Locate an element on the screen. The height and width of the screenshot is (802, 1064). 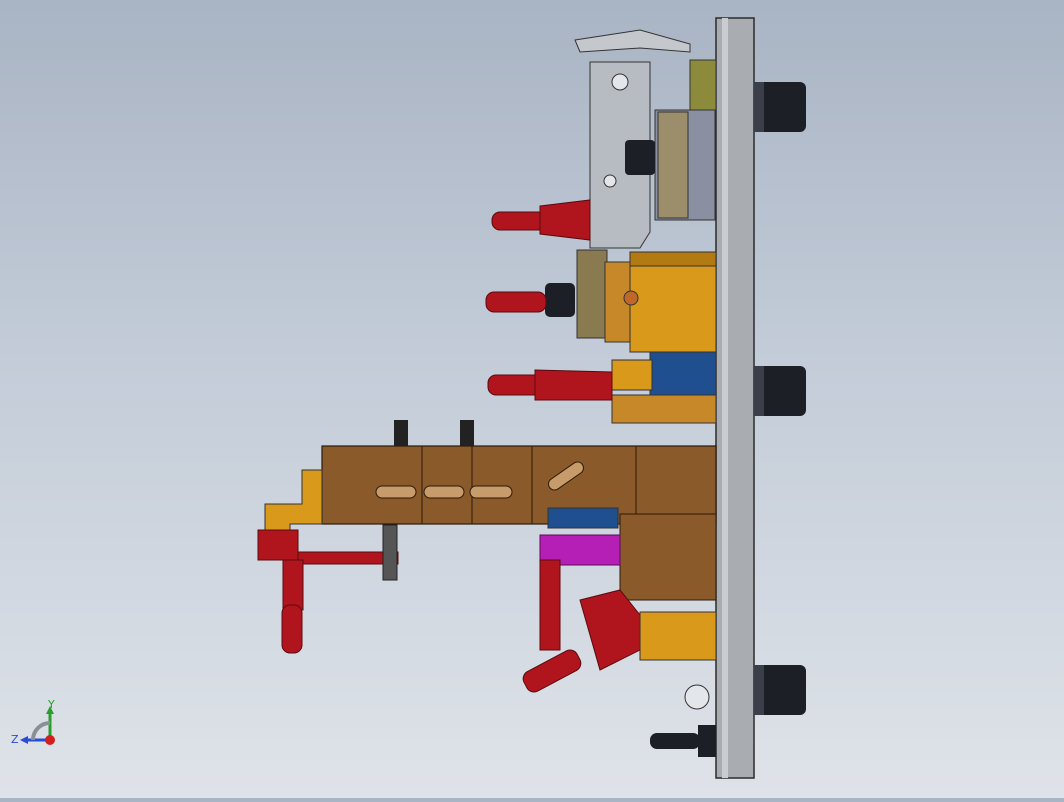
locating-pin-bottom is located at coordinates (780, 690).